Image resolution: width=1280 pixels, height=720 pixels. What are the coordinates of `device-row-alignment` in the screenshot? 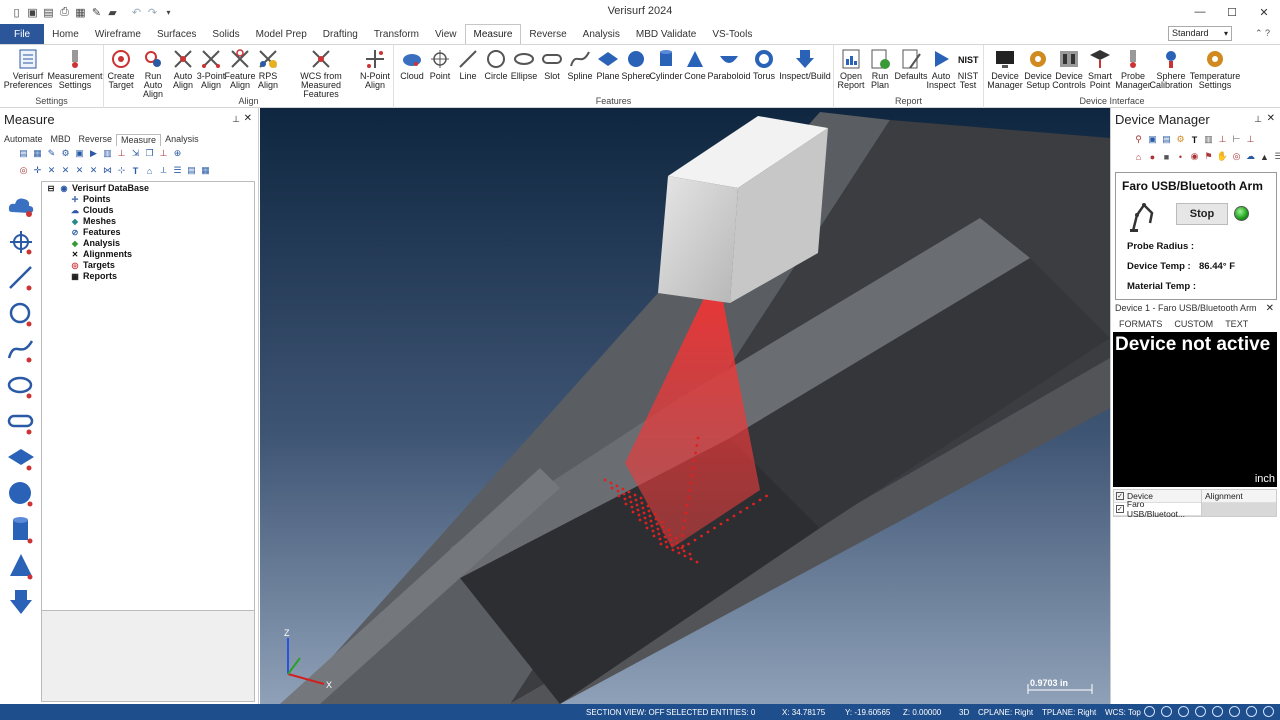 It's located at (1239, 509).